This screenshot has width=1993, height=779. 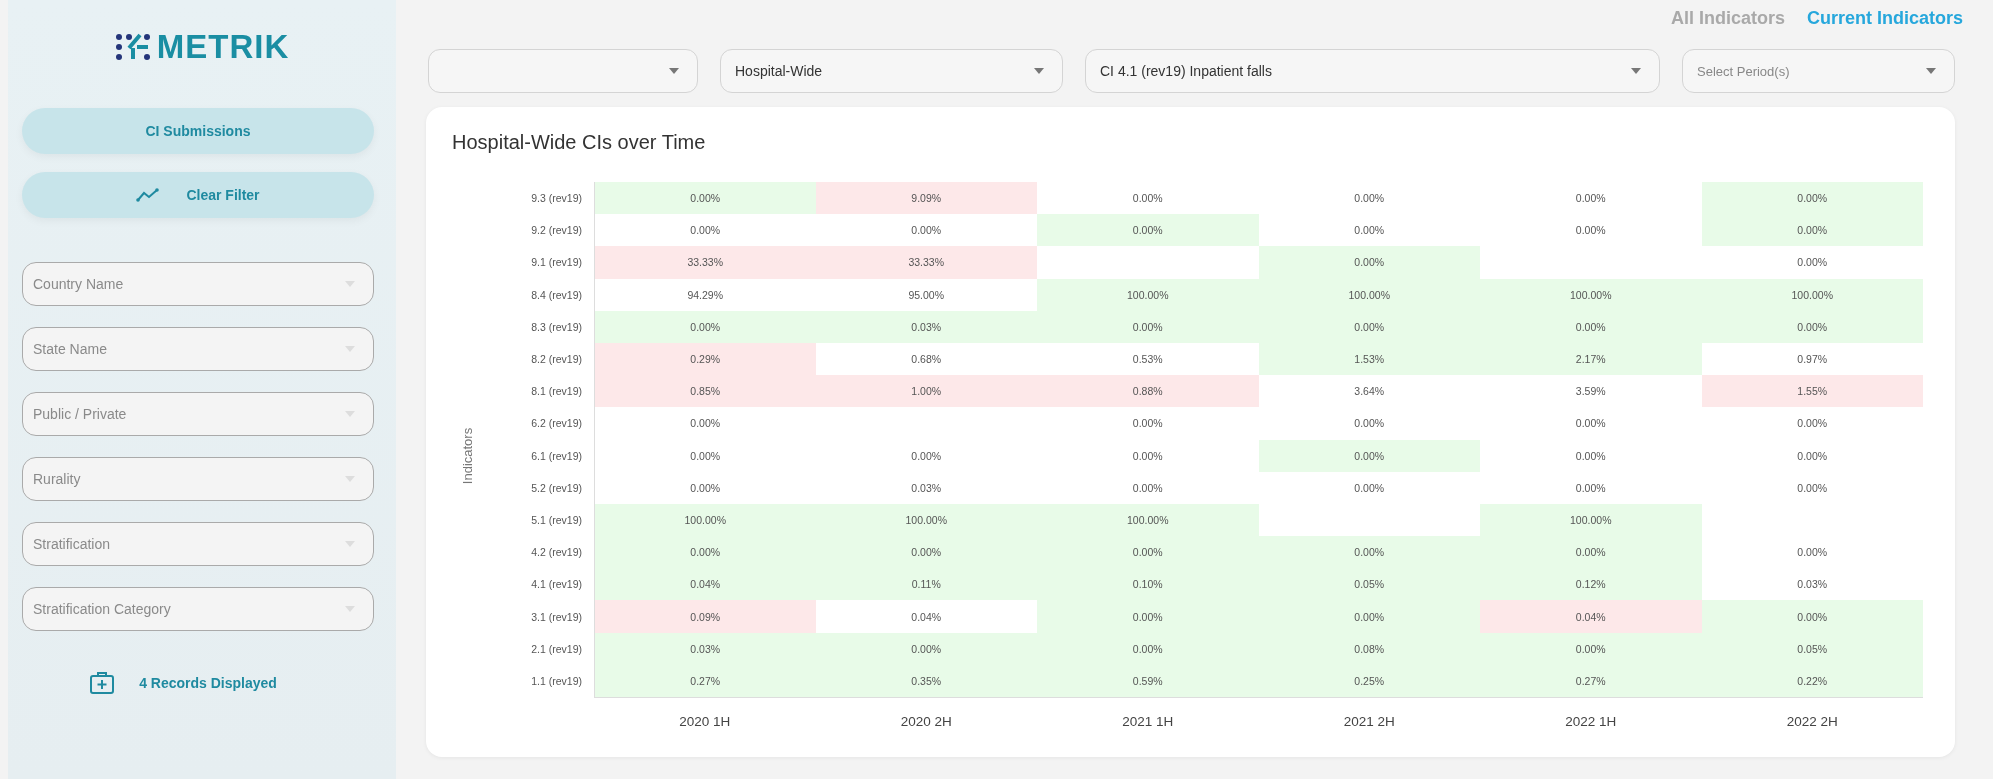 What do you see at coordinates (1591, 584) in the screenshot?
I see `heatmap-cell: 0.12%` at bounding box center [1591, 584].